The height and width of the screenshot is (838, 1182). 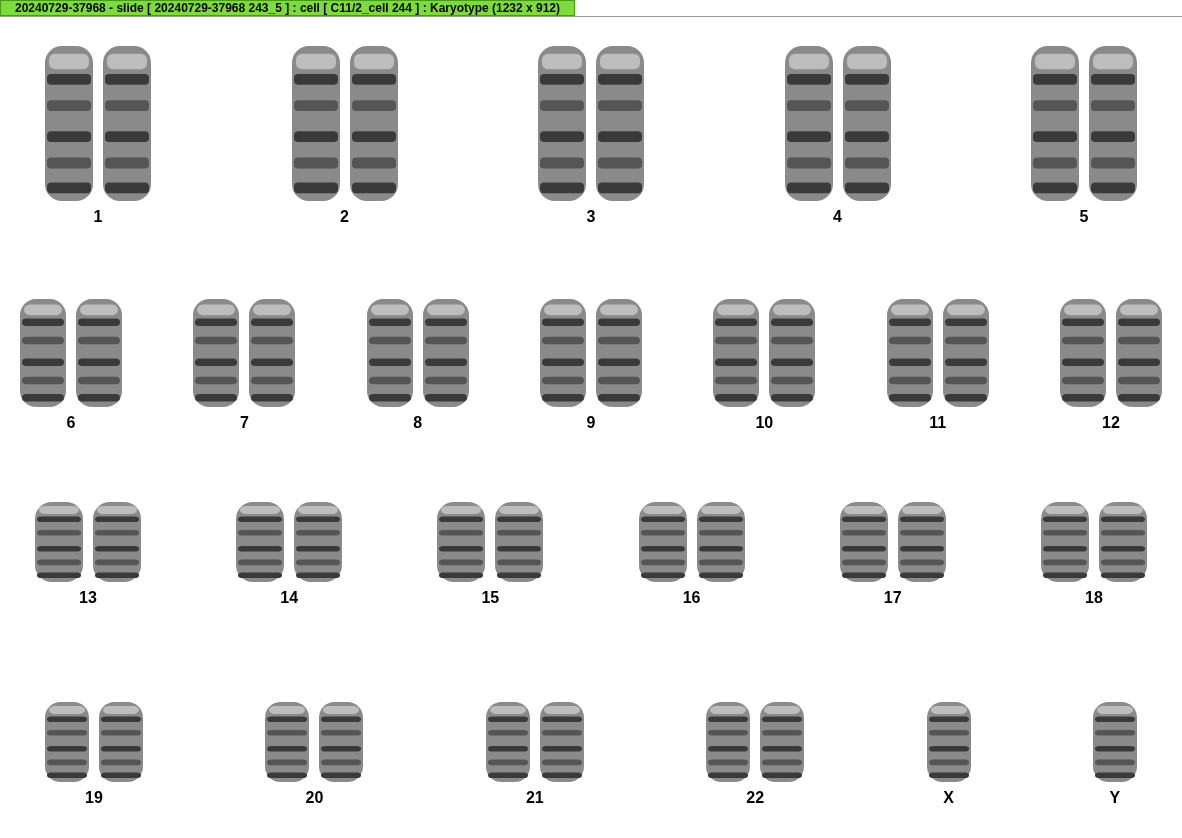 I want to click on window-title: 20240729-37968 - slide [ 20240729-37968 243_5 ] : cell [ C11/2_cell 244 ] : Karyotype (1232 x 912), so click(x=288, y=8).